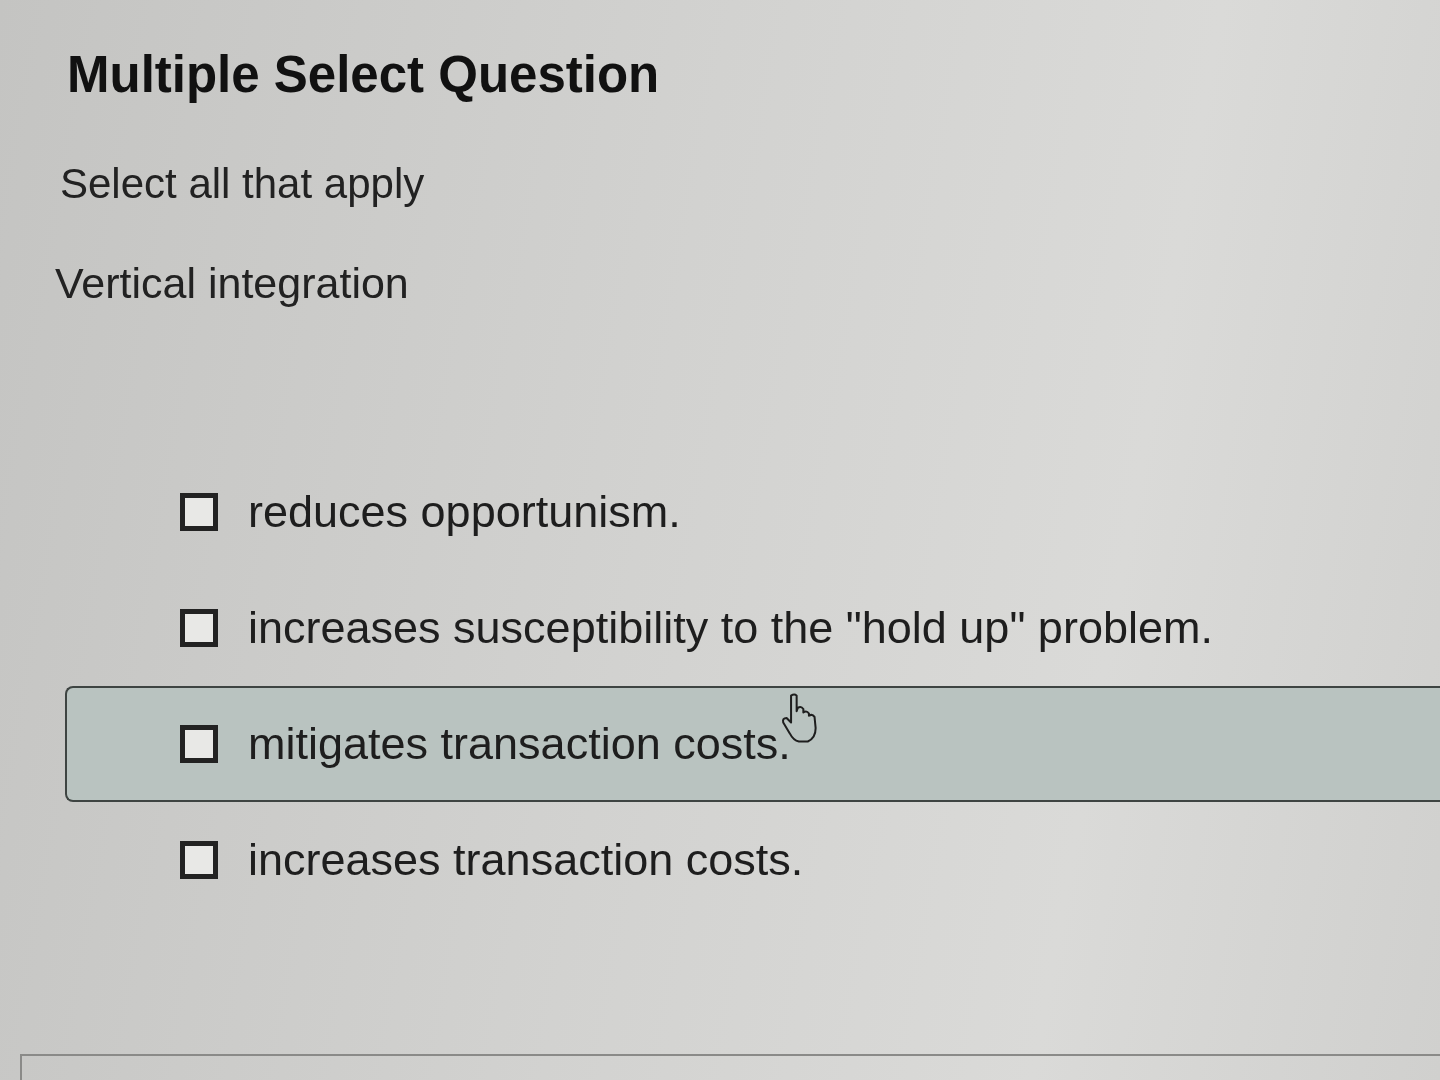 The image size is (1440, 1080). Describe the element at coordinates (730, 628) in the screenshot. I see `option-label: increases susceptibility to the "hold up" problem.` at that location.